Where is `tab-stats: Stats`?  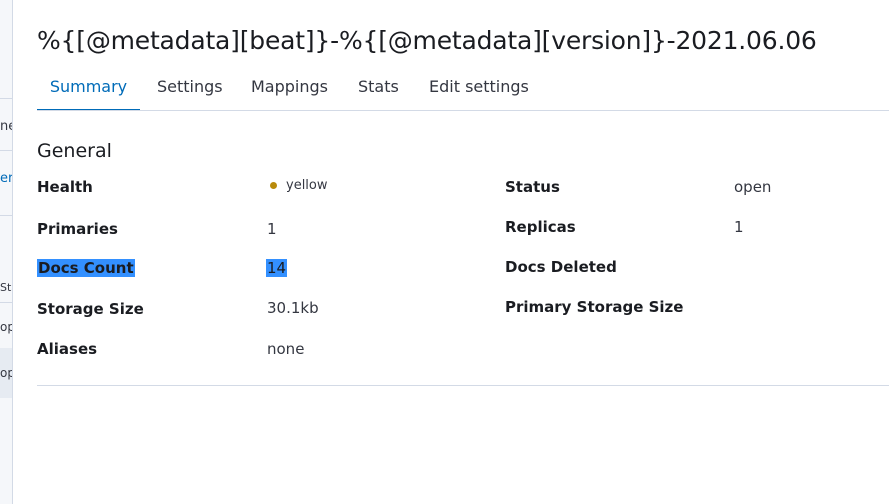 tab-stats: Stats is located at coordinates (378, 92).